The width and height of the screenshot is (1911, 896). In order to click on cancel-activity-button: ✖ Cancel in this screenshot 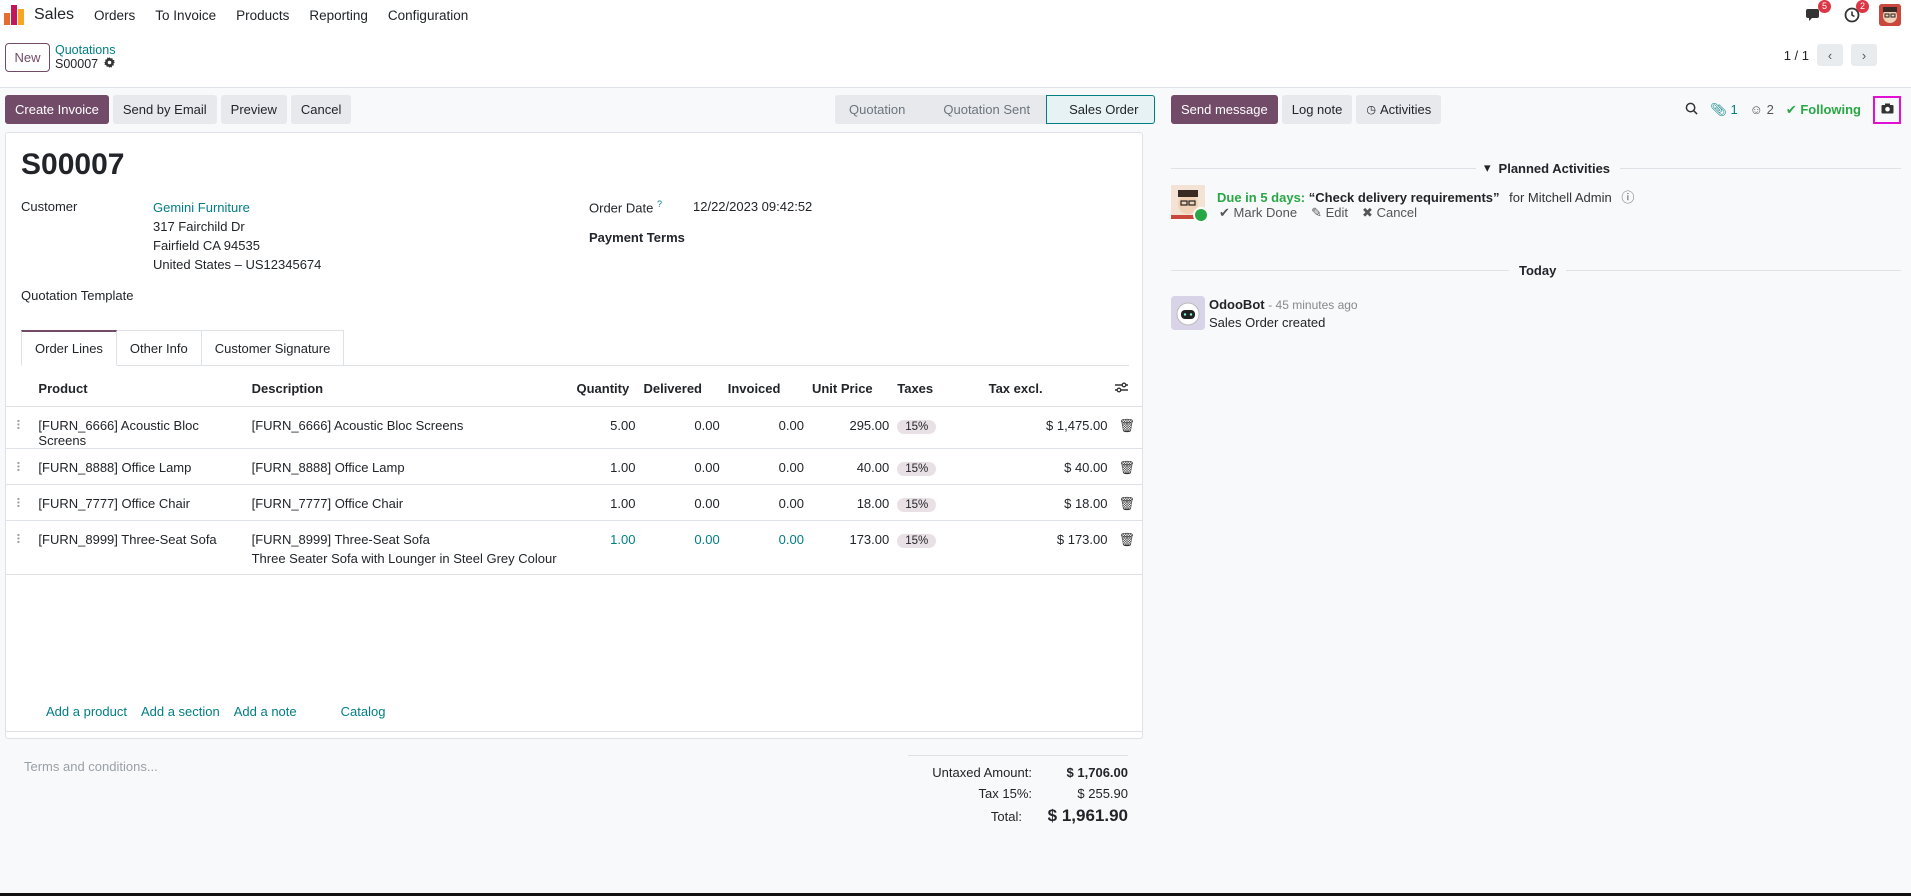, I will do `click(1389, 213)`.